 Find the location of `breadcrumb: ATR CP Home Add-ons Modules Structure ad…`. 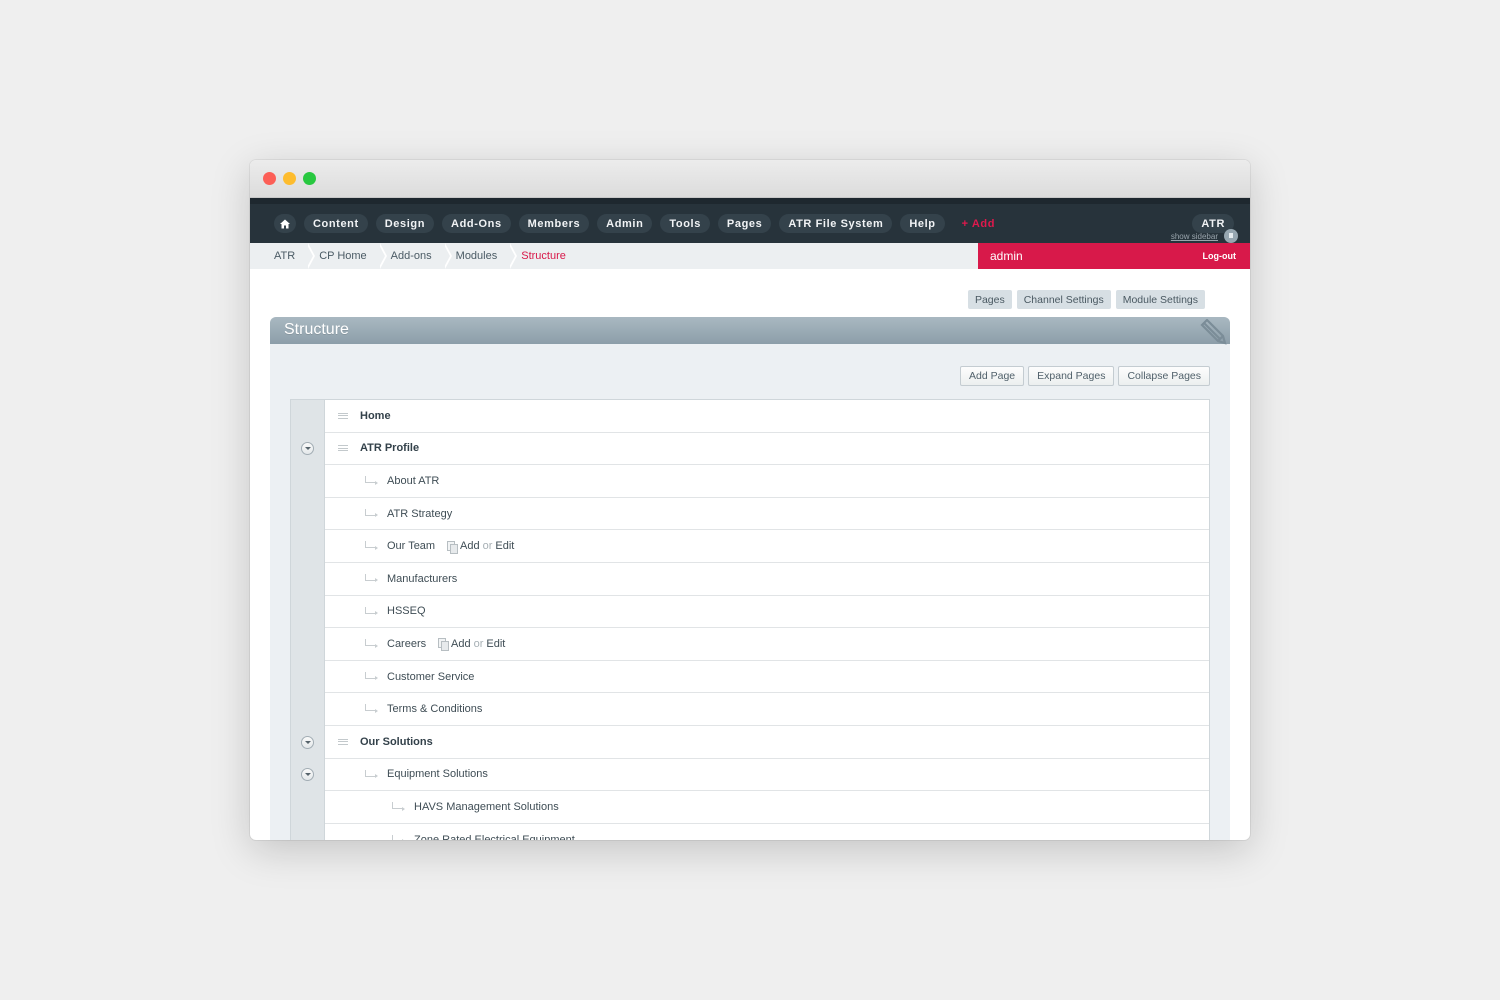

breadcrumb: ATR CP Home Add-ons Modules Structure ad… is located at coordinates (750, 256).